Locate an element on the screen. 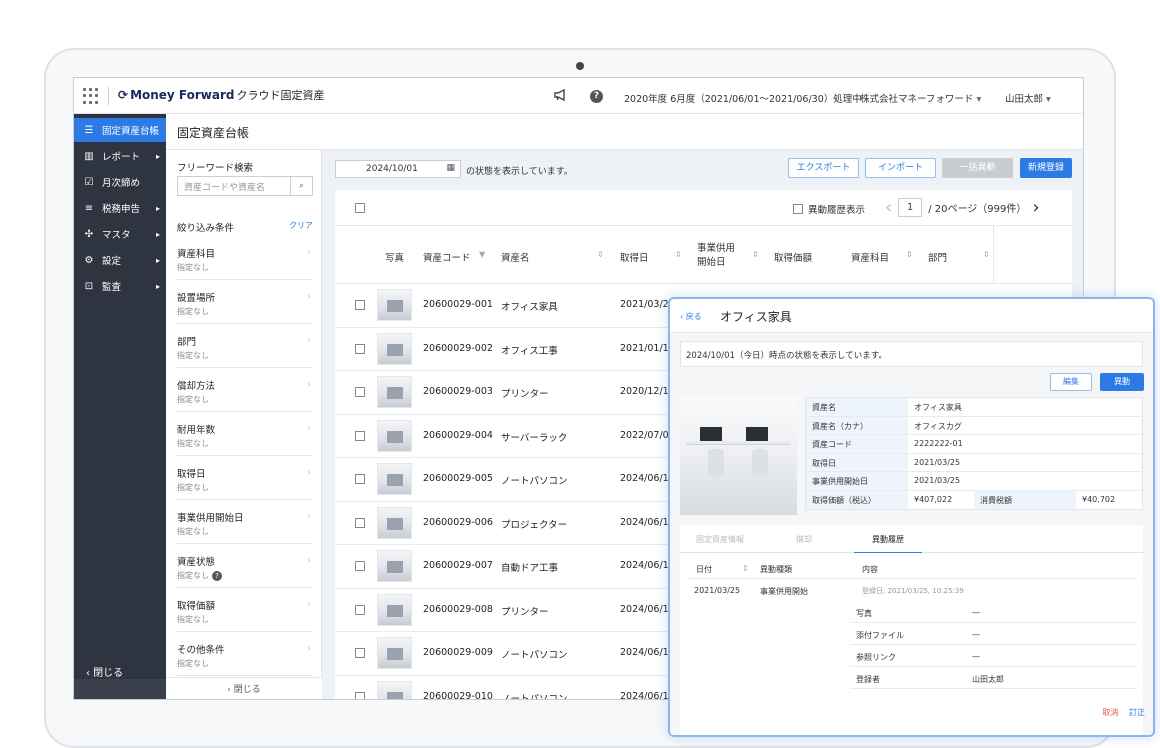 The image size is (1160, 748). edit-button: 編集 is located at coordinates (1071, 382).